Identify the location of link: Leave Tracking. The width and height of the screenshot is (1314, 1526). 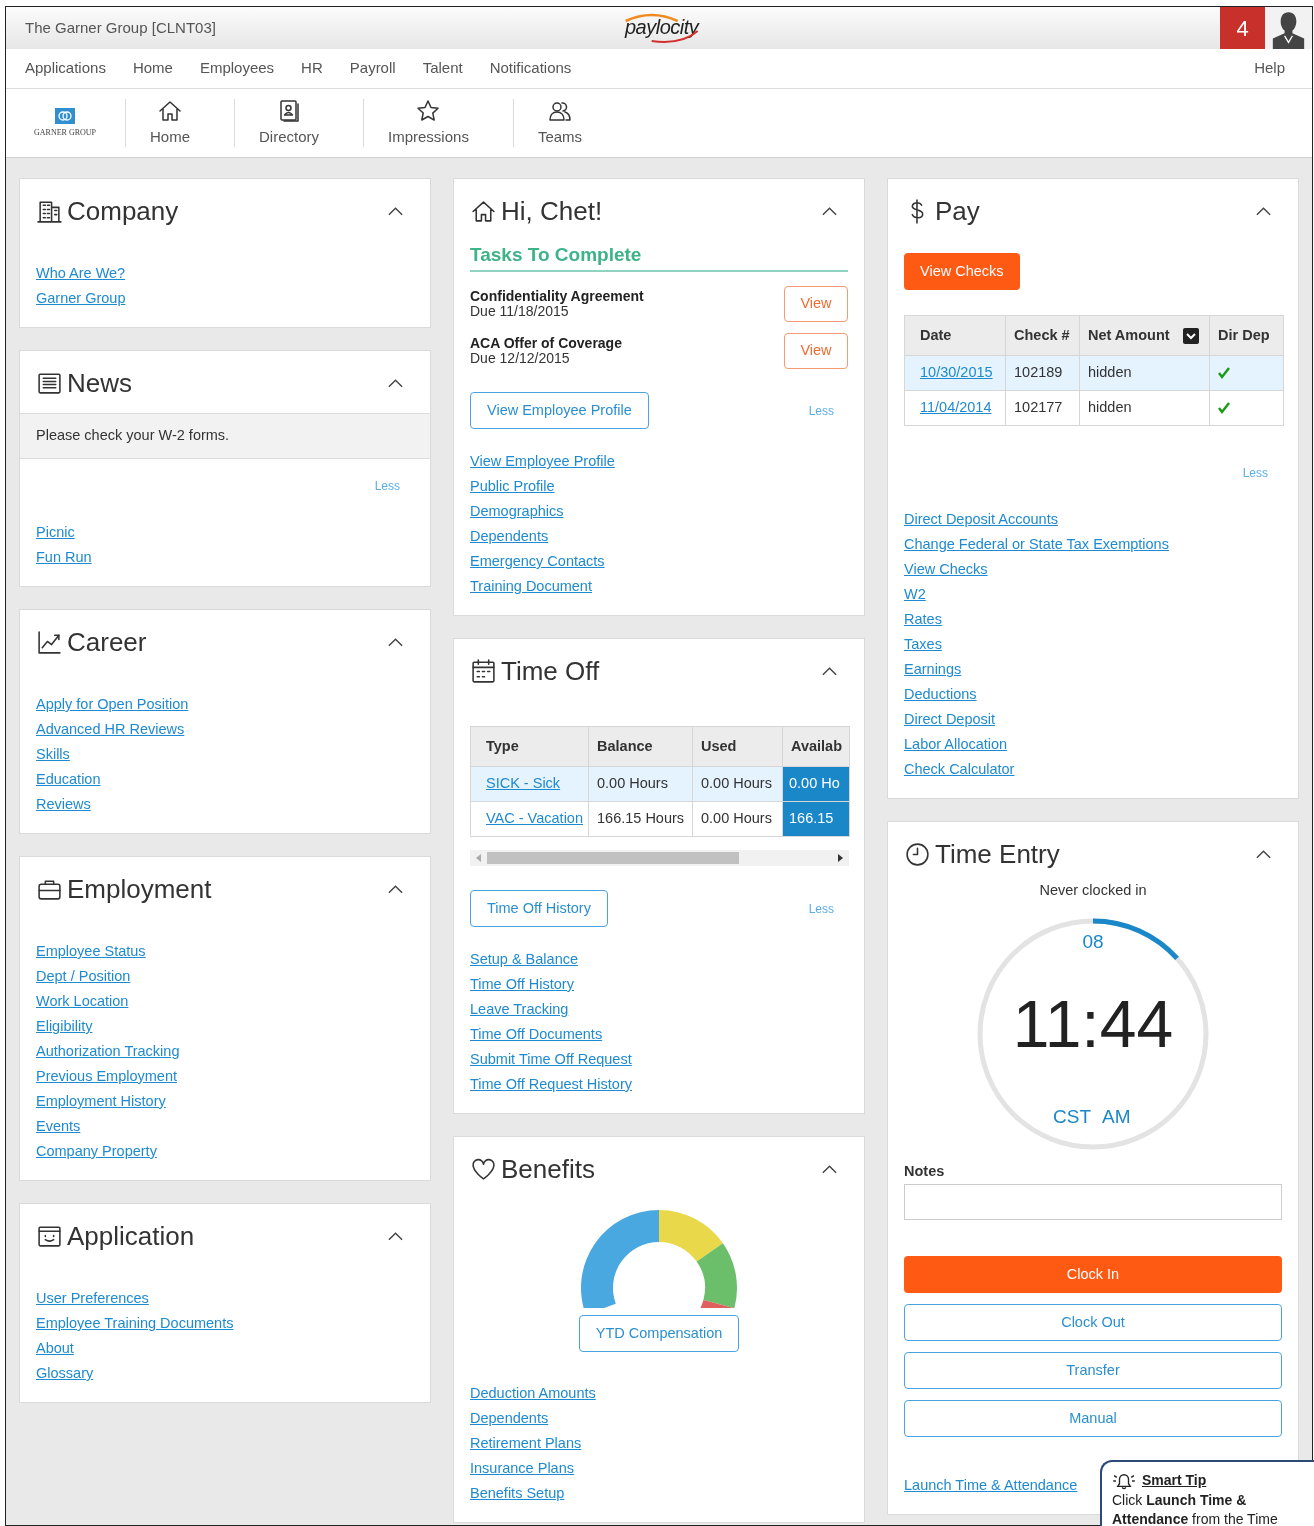
(519, 1009).